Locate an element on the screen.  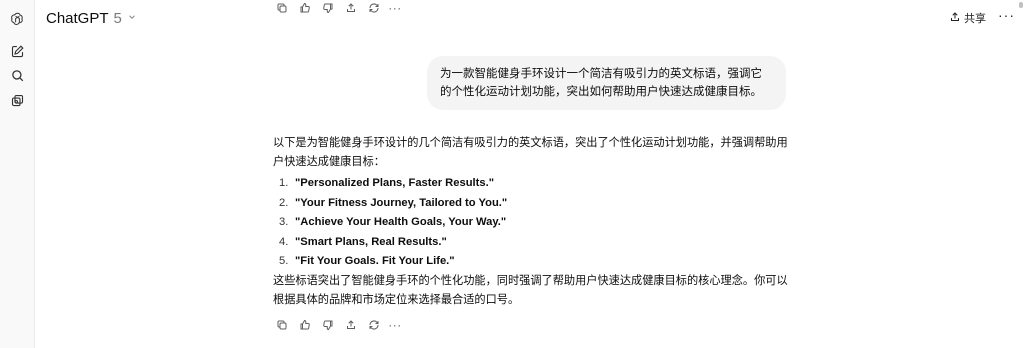
share-label: 共享 is located at coordinates (975, 19).